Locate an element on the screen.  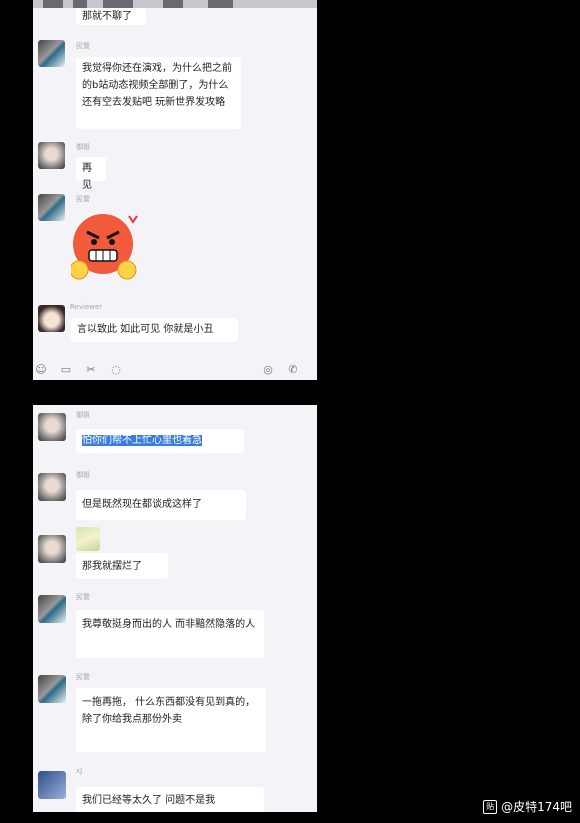
tieba-logo-icon: 贴 is located at coordinates (490, 806).